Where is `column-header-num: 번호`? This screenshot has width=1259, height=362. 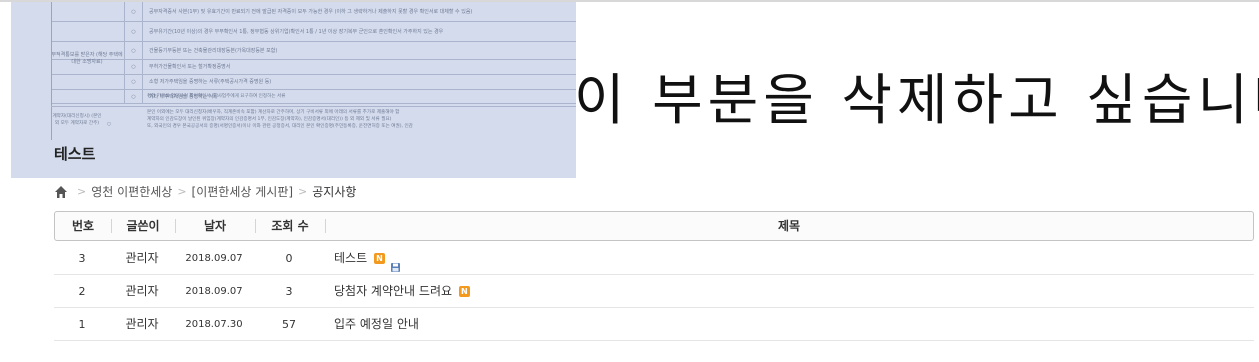 column-header-num: 번호 is located at coordinates (83, 226).